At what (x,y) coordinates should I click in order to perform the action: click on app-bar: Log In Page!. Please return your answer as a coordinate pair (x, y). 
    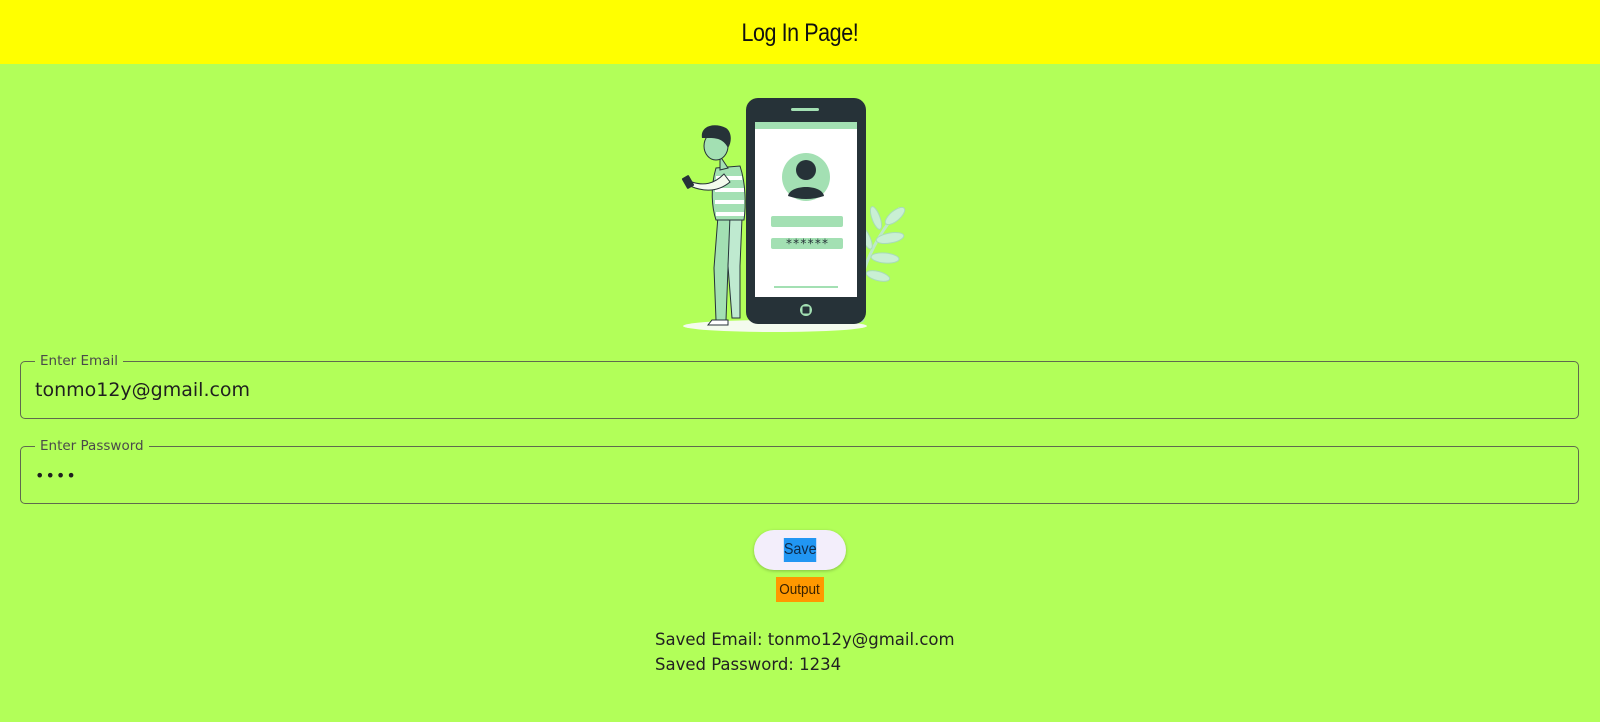
    Looking at the image, I should click on (800, 32).